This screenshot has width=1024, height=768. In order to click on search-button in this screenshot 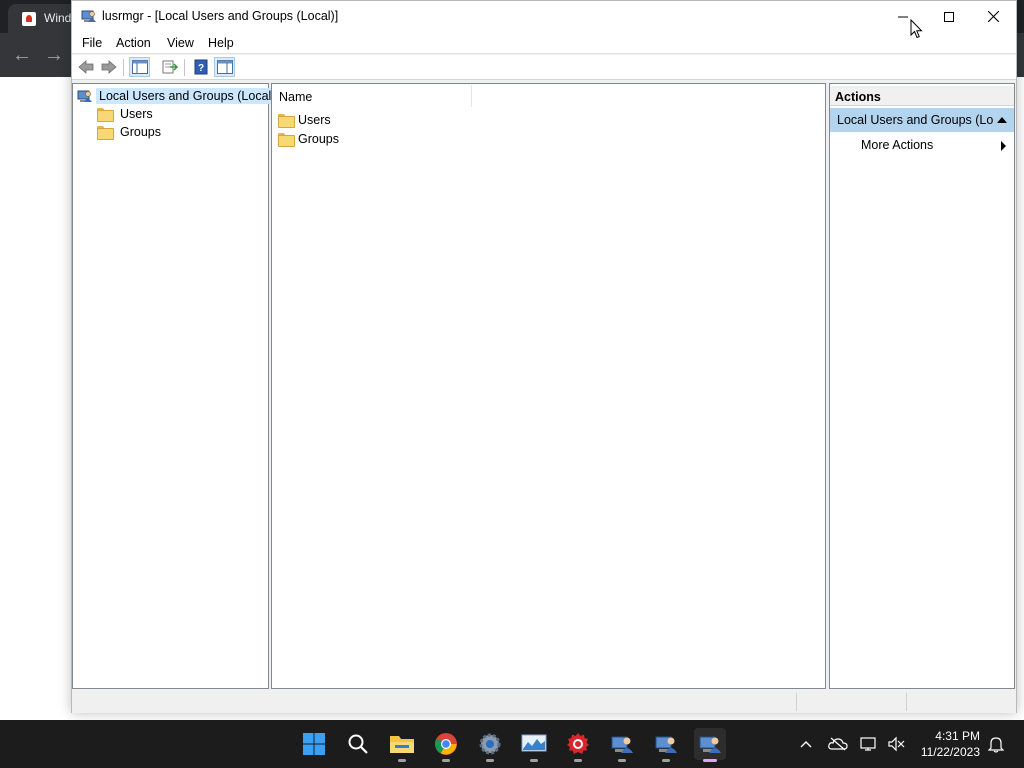, I will do `click(358, 744)`.